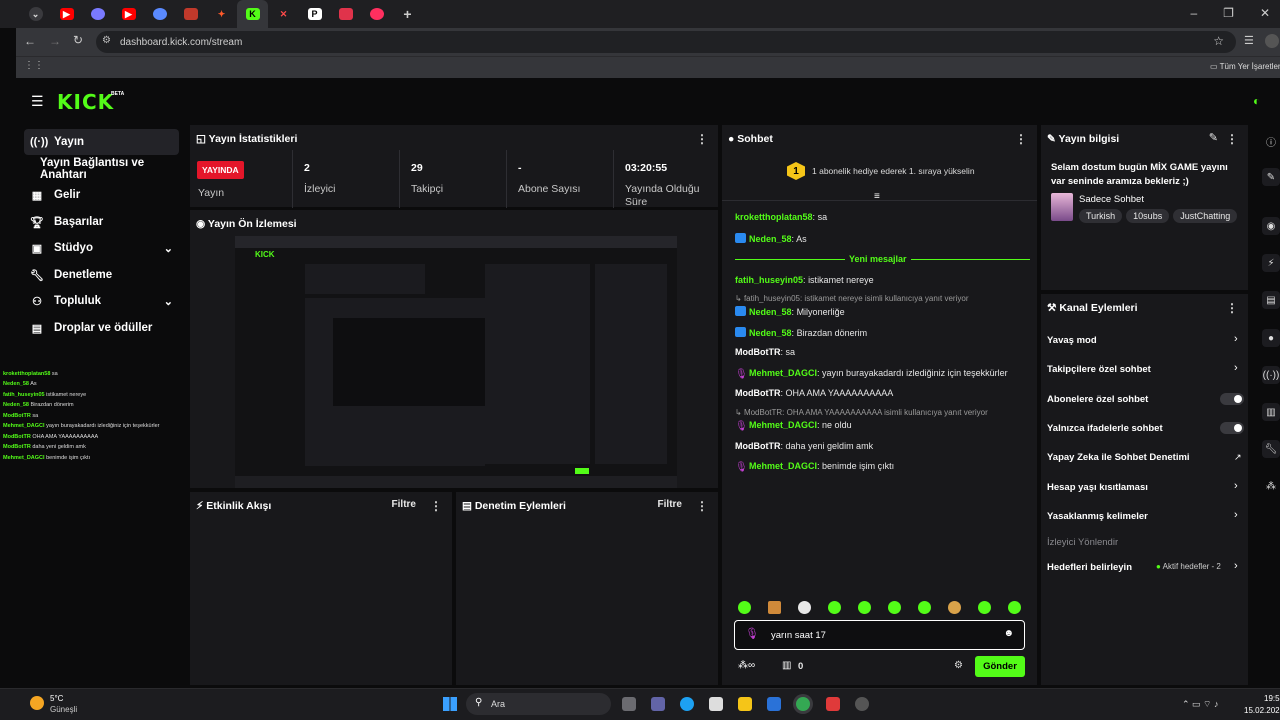  I want to click on pencil-icon: ✎, so click(1271, 177).